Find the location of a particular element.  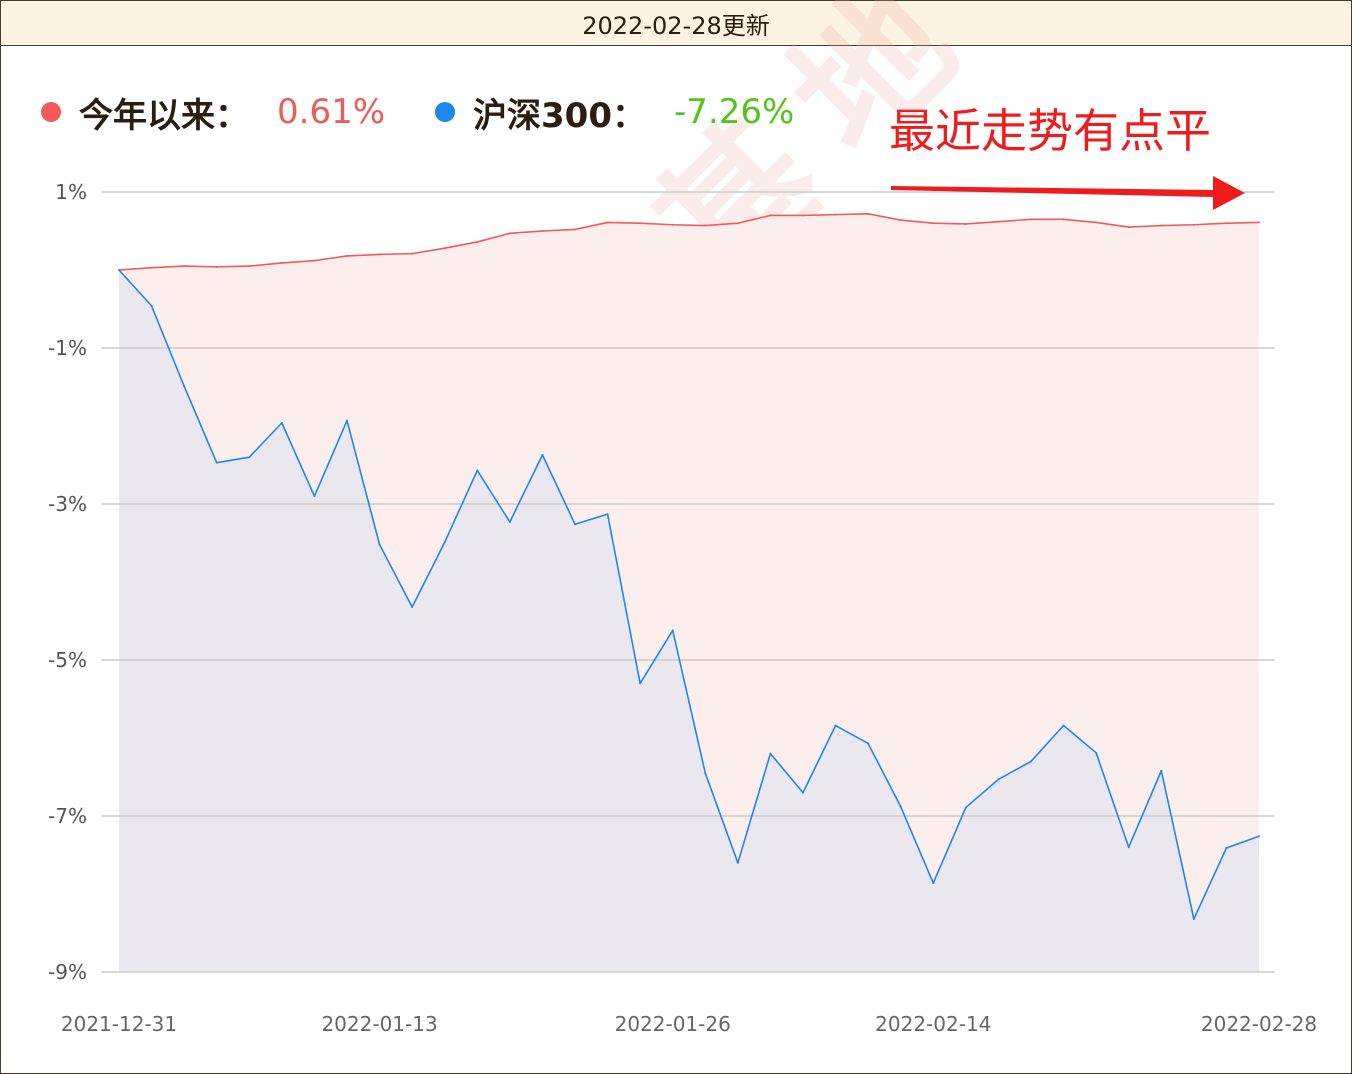

chart-legend: 今年以来： 0.61% 沪深300： -7.26% is located at coordinates (442, 112).